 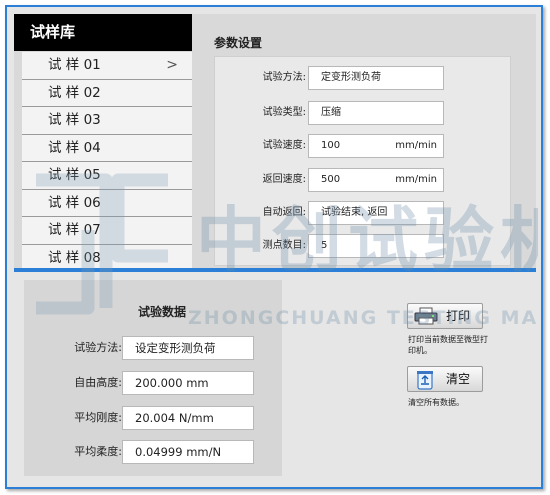 I want to click on data-row-method: 试验方法: 设定变形测负荷, so click(x=148, y=348).